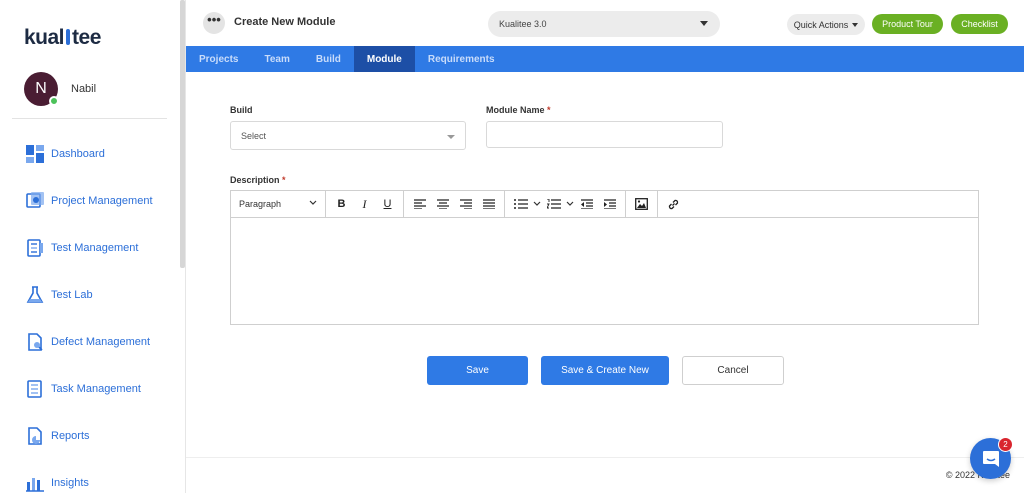  I want to click on sidebar-item-reports: Reports, so click(90, 435).